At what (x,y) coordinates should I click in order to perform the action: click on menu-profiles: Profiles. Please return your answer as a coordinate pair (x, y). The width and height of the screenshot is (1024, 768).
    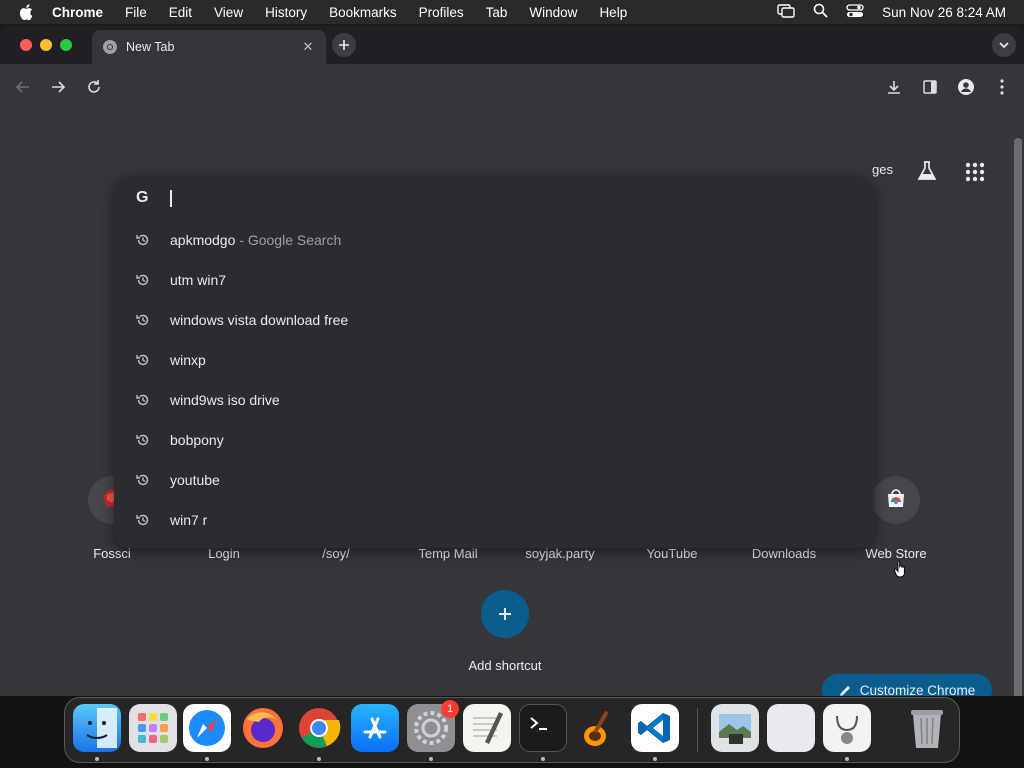
    Looking at the image, I should click on (441, 12).